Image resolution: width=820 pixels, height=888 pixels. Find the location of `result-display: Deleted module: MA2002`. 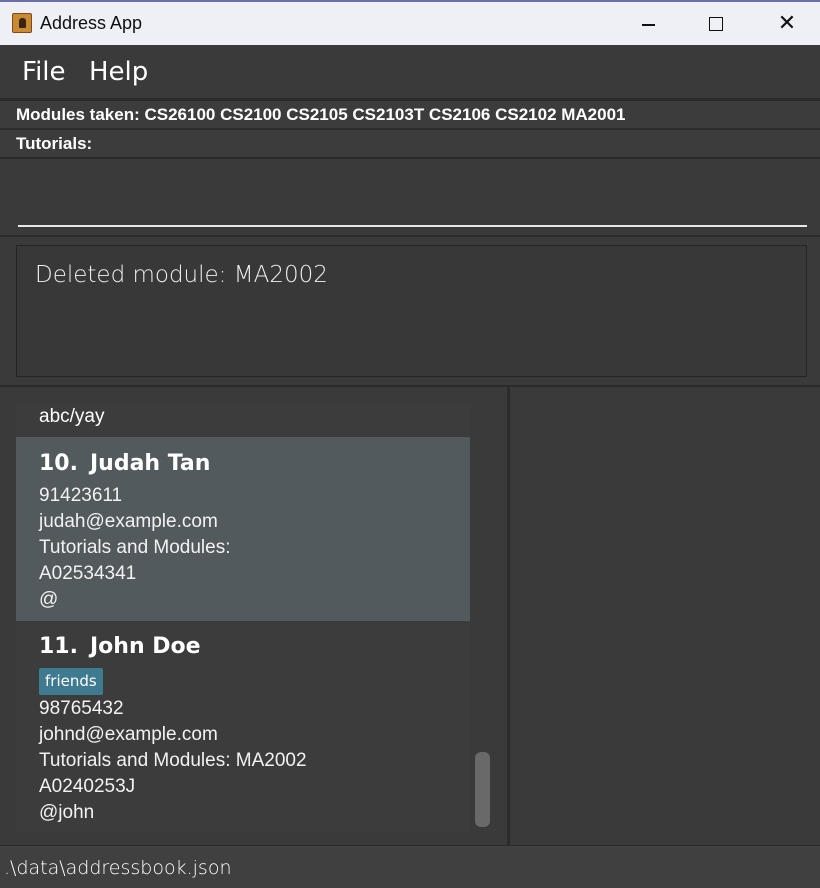

result-display: Deleted module: MA2002 is located at coordinates (411, 311).